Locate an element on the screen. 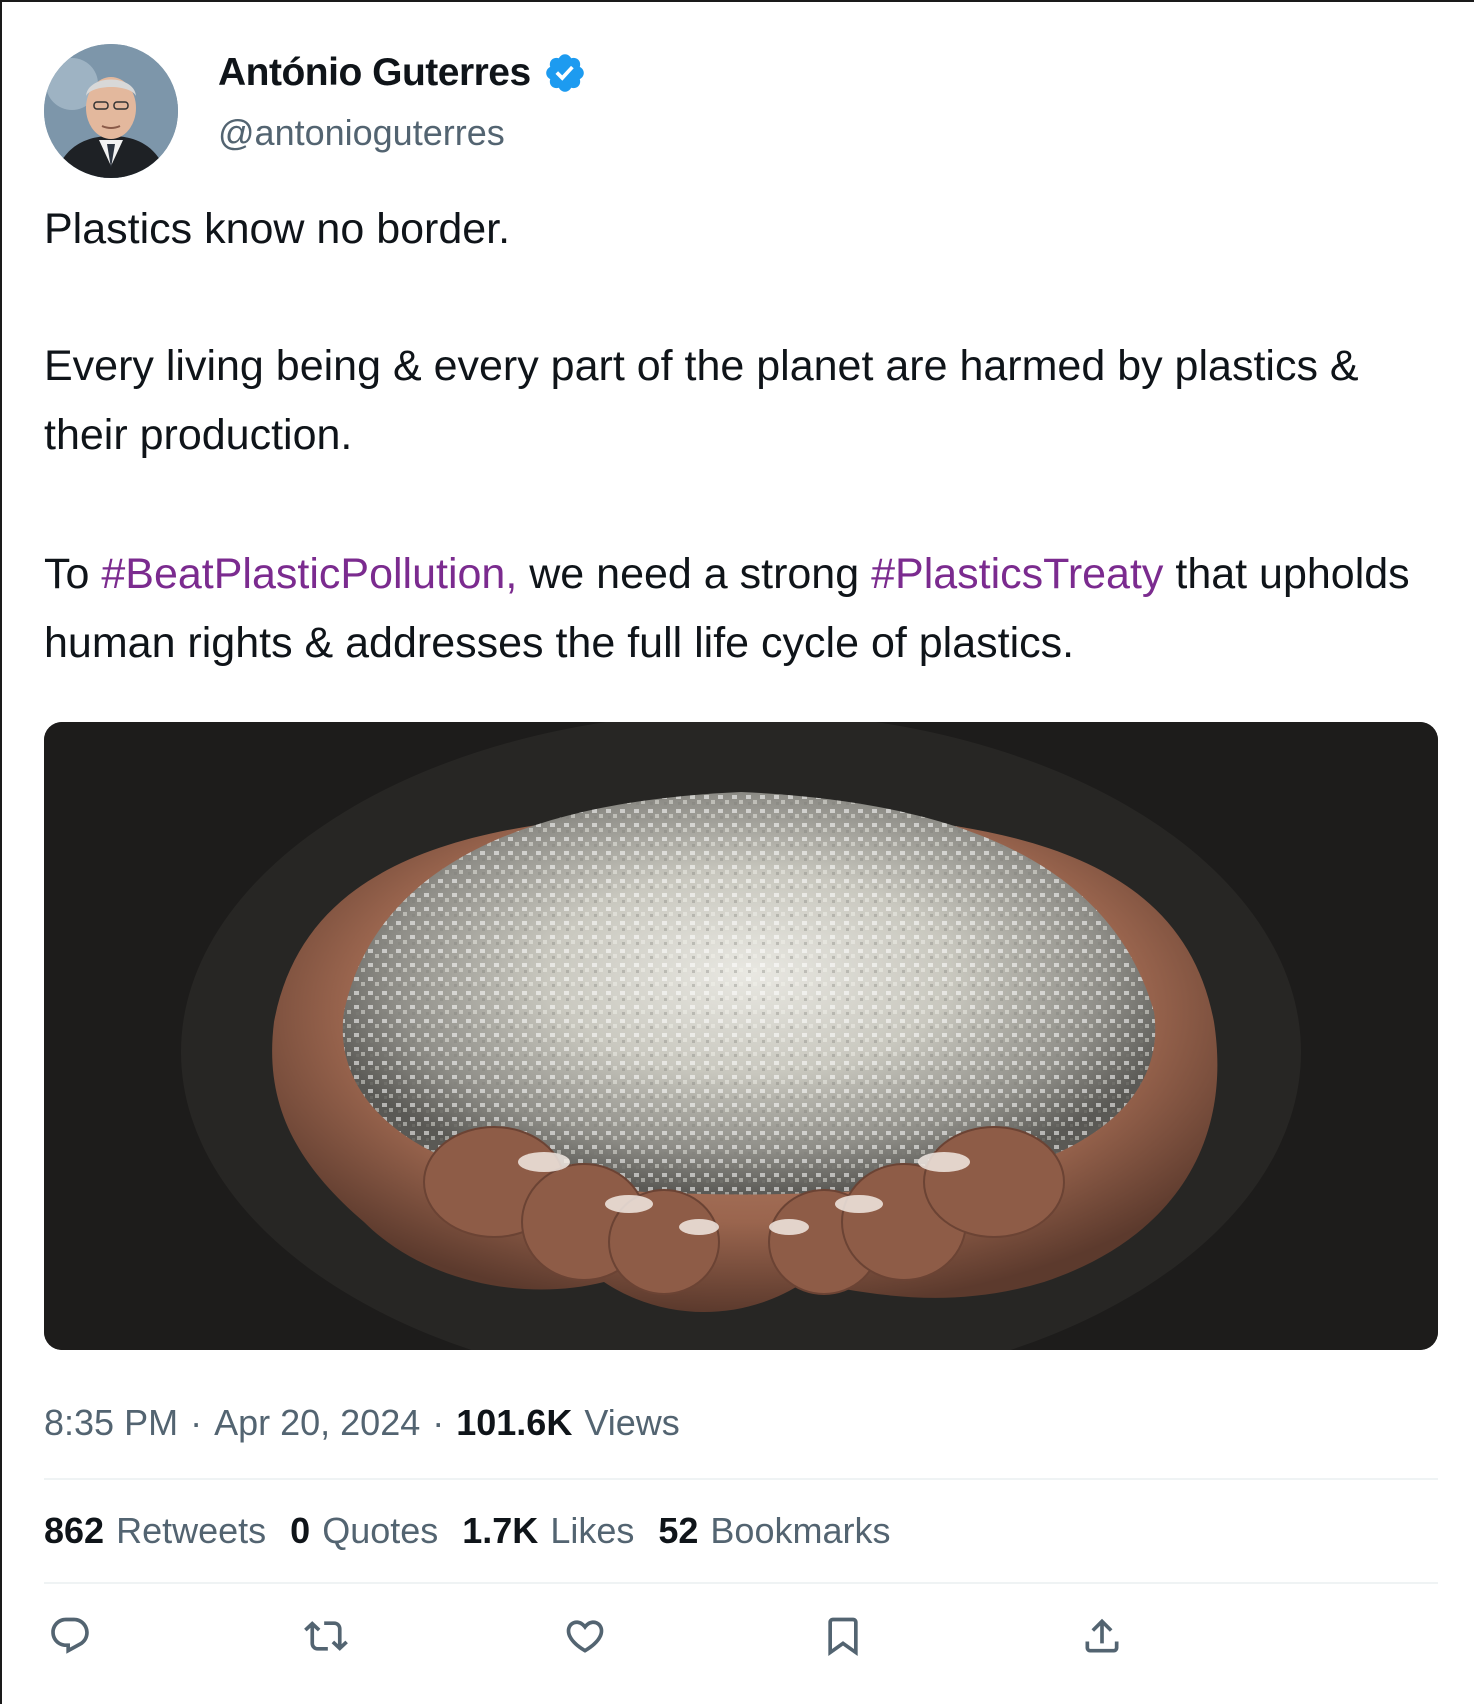  views-label: Views is located at coordinates (632, 1422).